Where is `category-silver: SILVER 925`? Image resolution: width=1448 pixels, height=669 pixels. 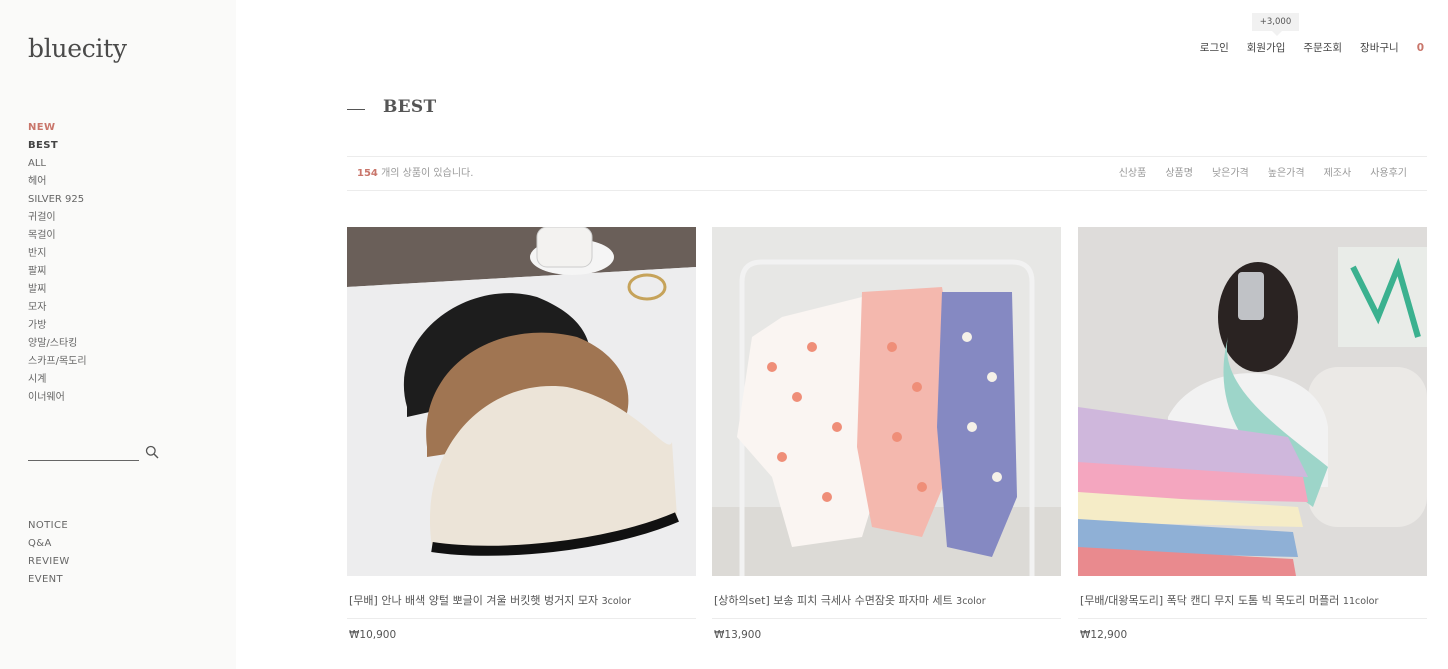
category-silver: SILVER 925 is located at coordinates (57, 200).